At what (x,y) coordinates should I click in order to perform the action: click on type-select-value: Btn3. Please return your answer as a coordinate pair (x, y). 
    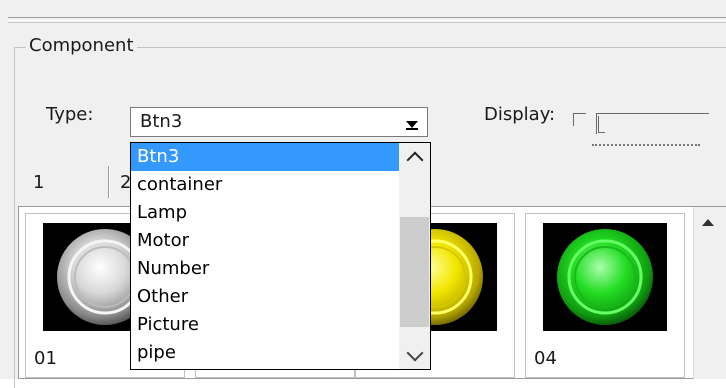
    Looking at the image, I should click on (161, 121).